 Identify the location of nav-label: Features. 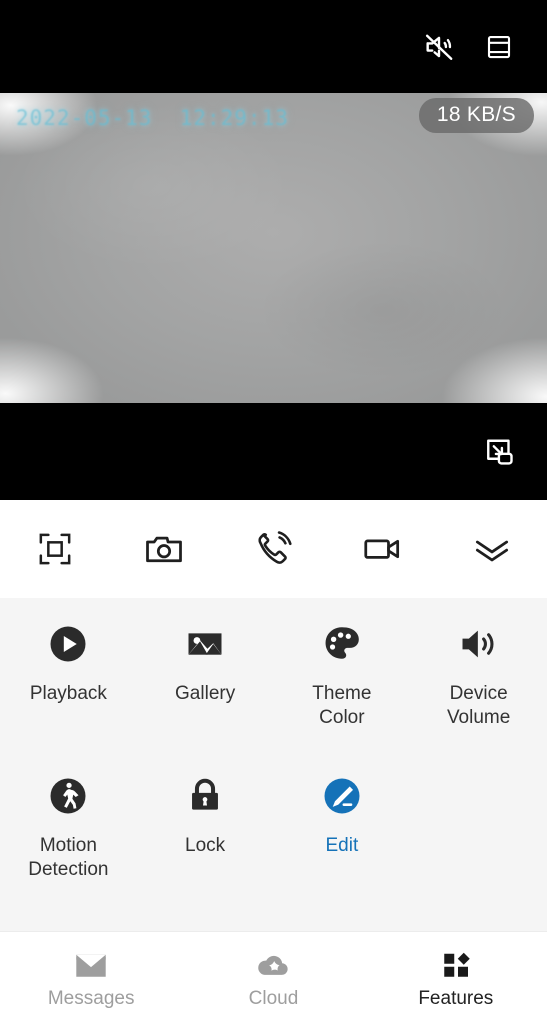
(456, 998).